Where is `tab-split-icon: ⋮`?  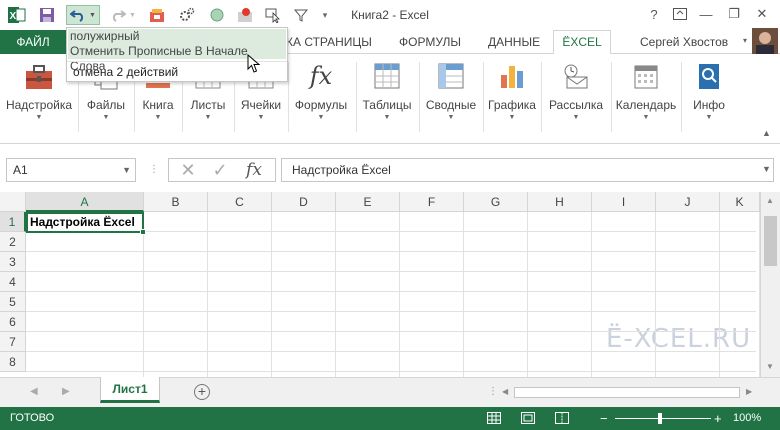
tab-split-icon: ⋮ is located at coordinates (493, 391).